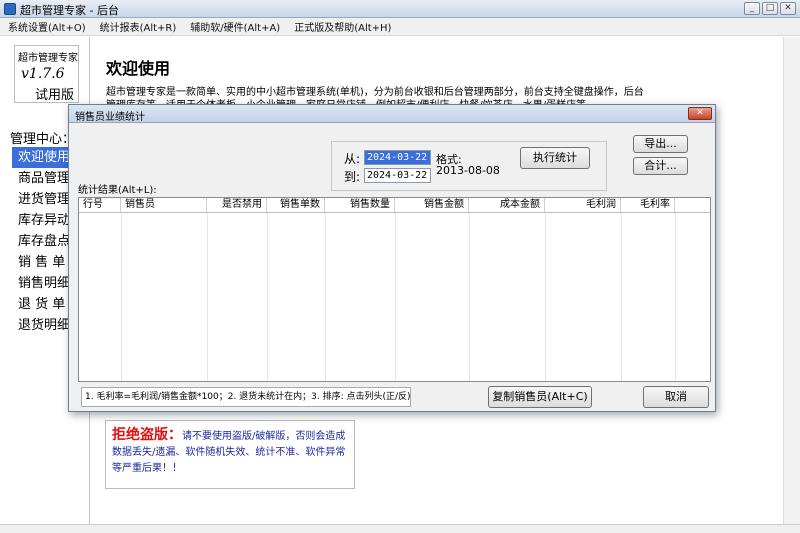 The width and height of the screenshot is (800, 533). I want to click on column-header-sales-amount: 销售金额, so click(432, 205).